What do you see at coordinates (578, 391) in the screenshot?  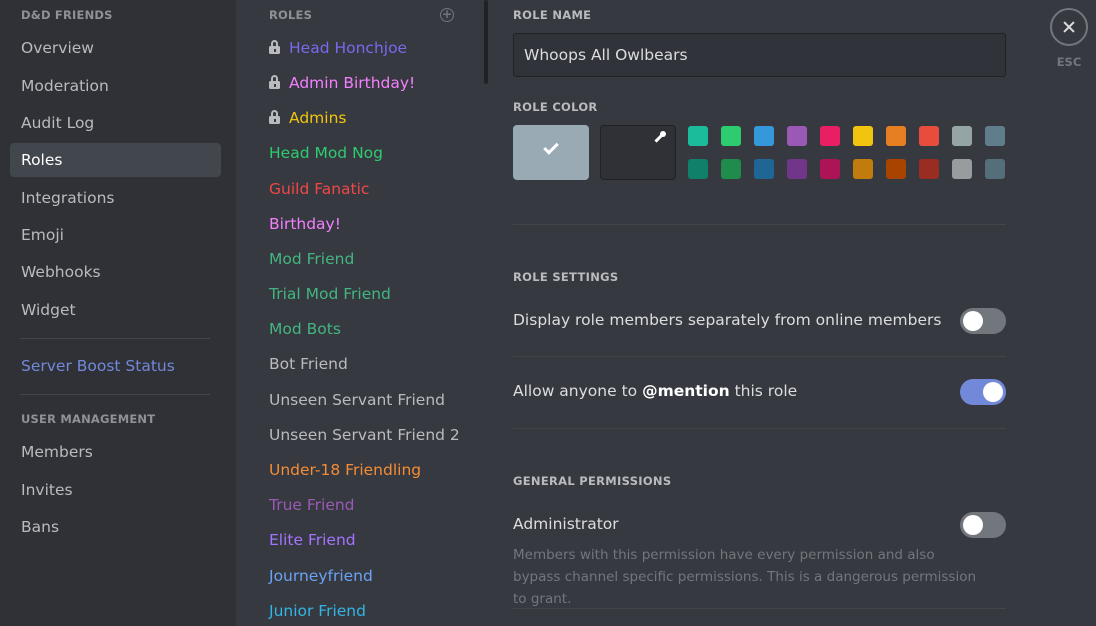 I see `mention-prefix: Allow anyone to` at bounding box center [578, 391].